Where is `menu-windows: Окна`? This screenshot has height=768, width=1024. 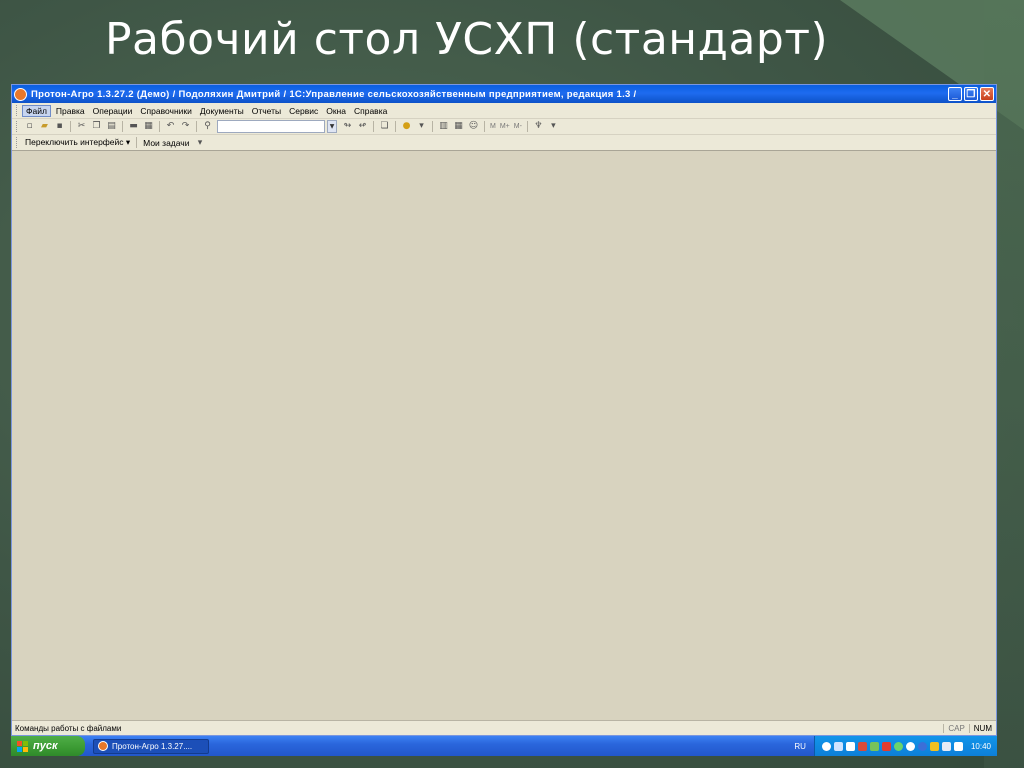
menu-windows: Окна is located at coordinates (336, 111).